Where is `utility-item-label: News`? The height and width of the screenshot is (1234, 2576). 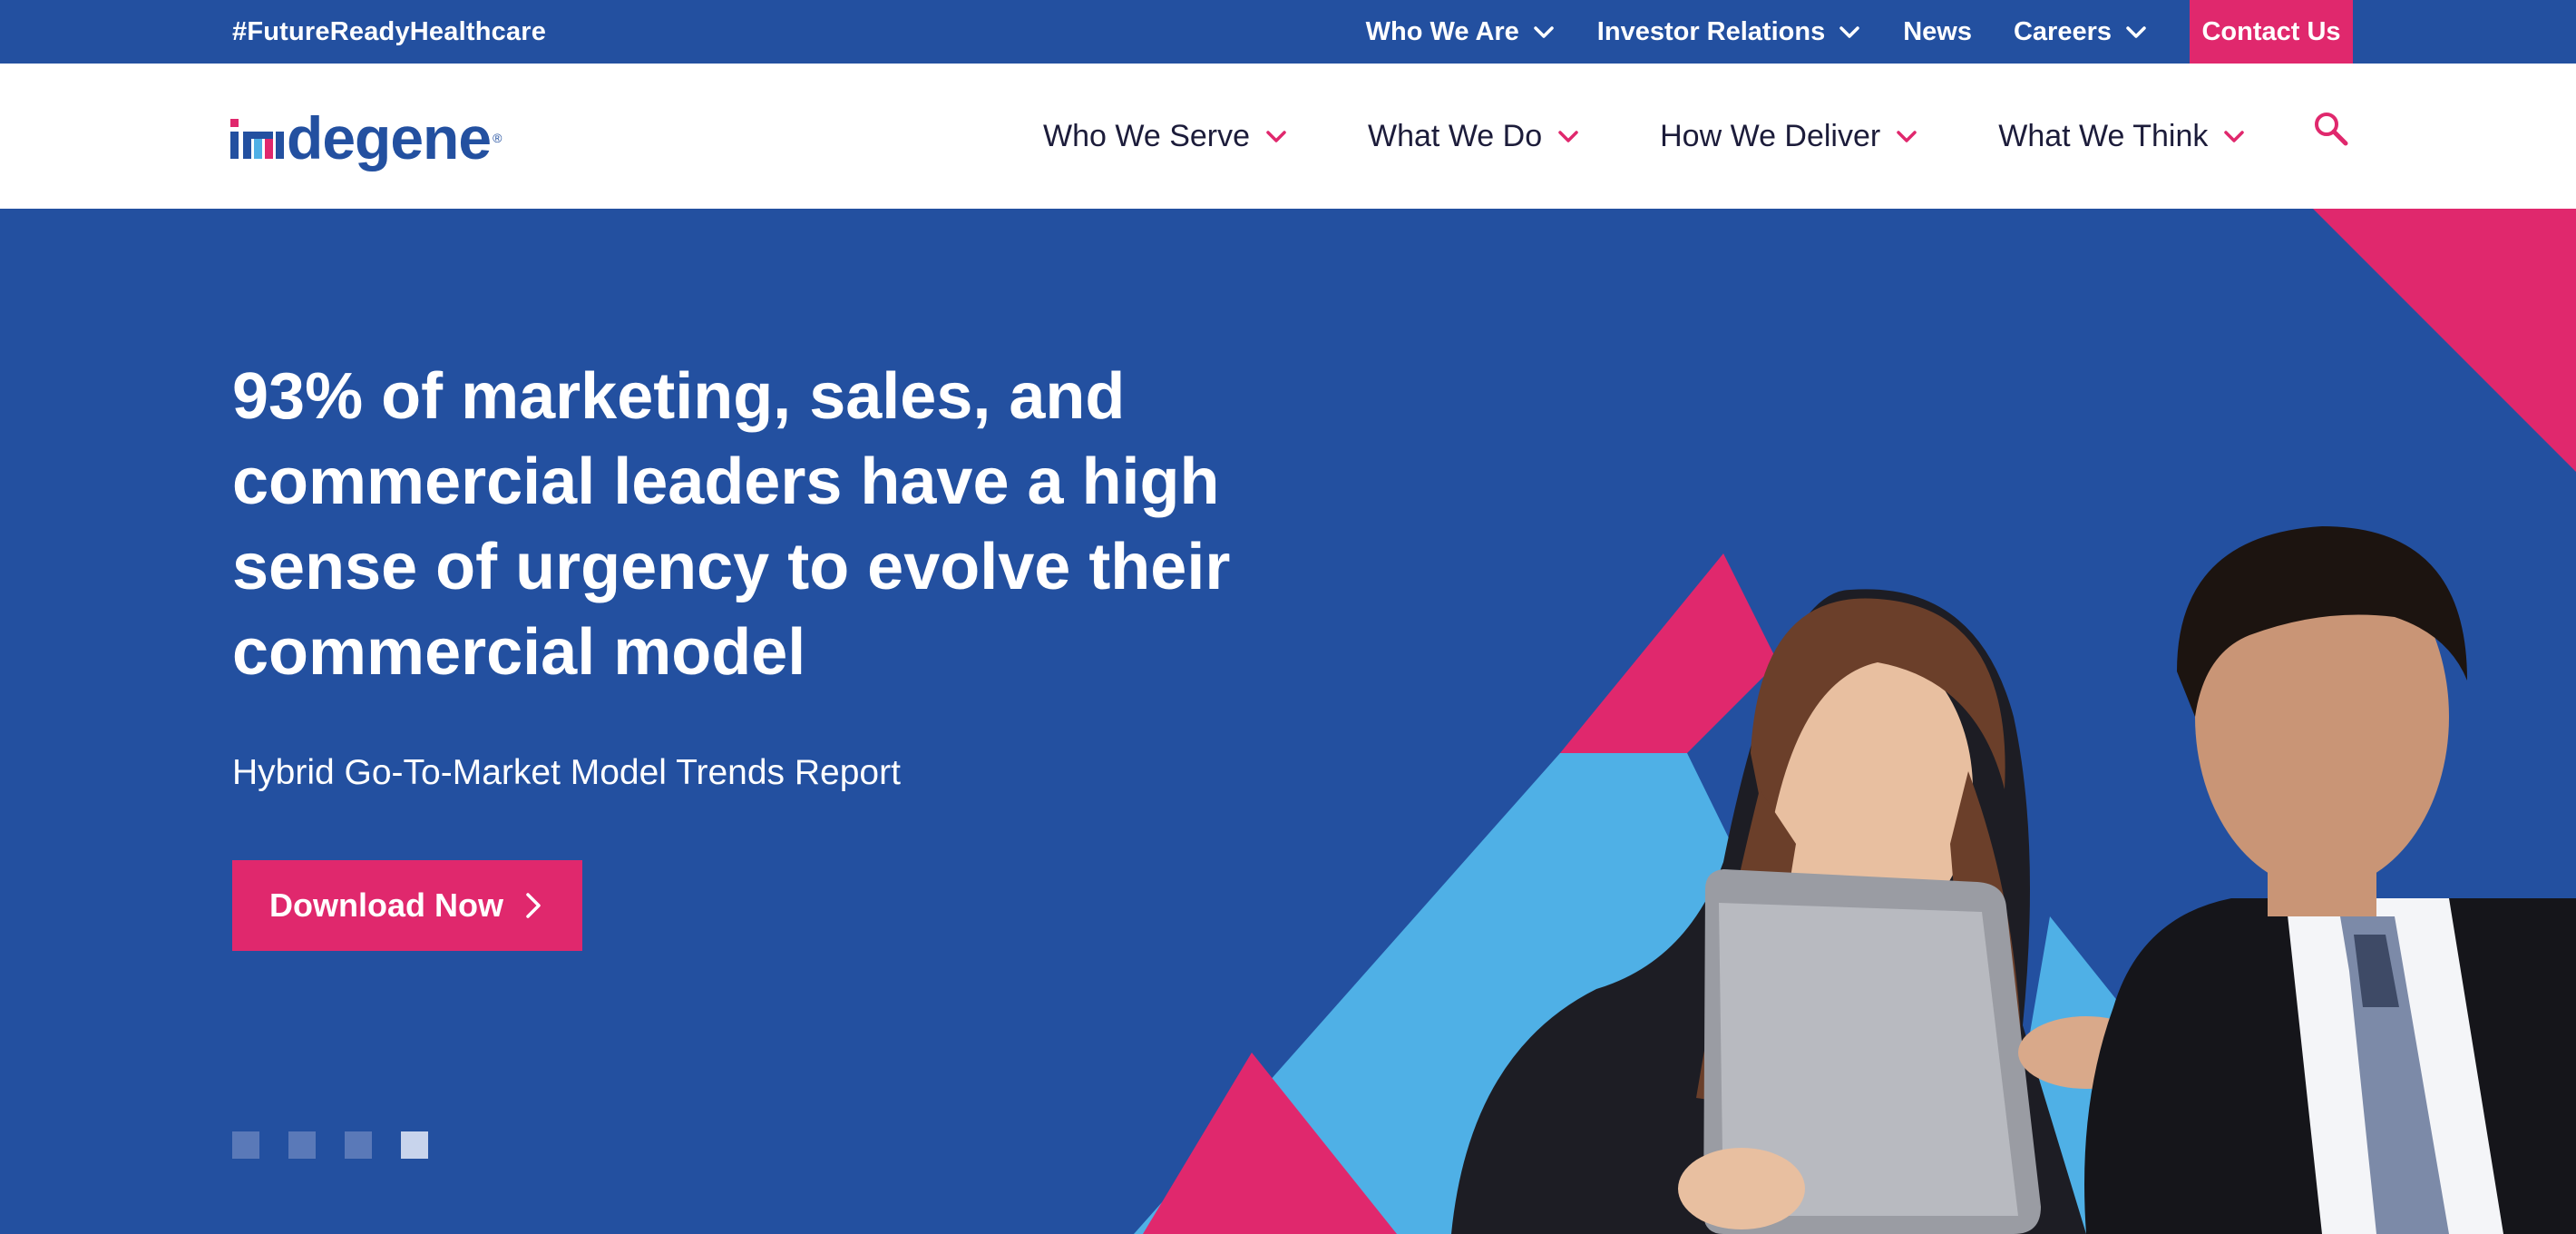
utility-item-label: News is located at coordinates (1937, 31).